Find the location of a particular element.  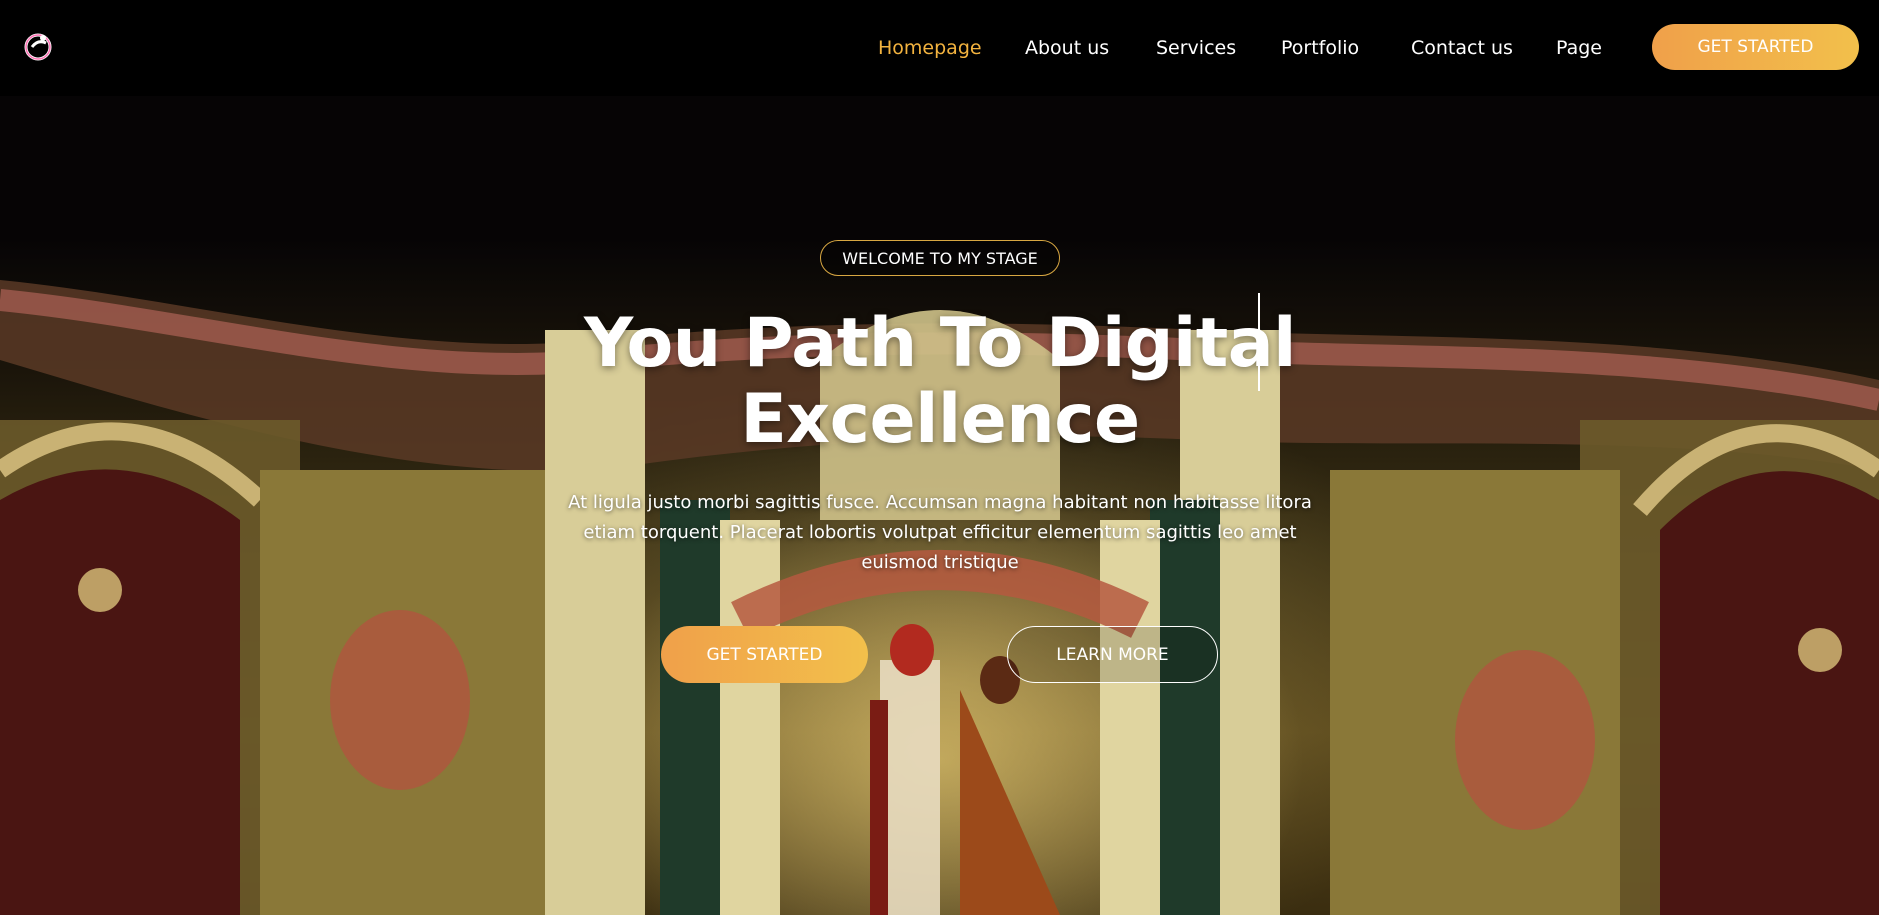

ring-logo-icon is located at coordinates (38, 47).